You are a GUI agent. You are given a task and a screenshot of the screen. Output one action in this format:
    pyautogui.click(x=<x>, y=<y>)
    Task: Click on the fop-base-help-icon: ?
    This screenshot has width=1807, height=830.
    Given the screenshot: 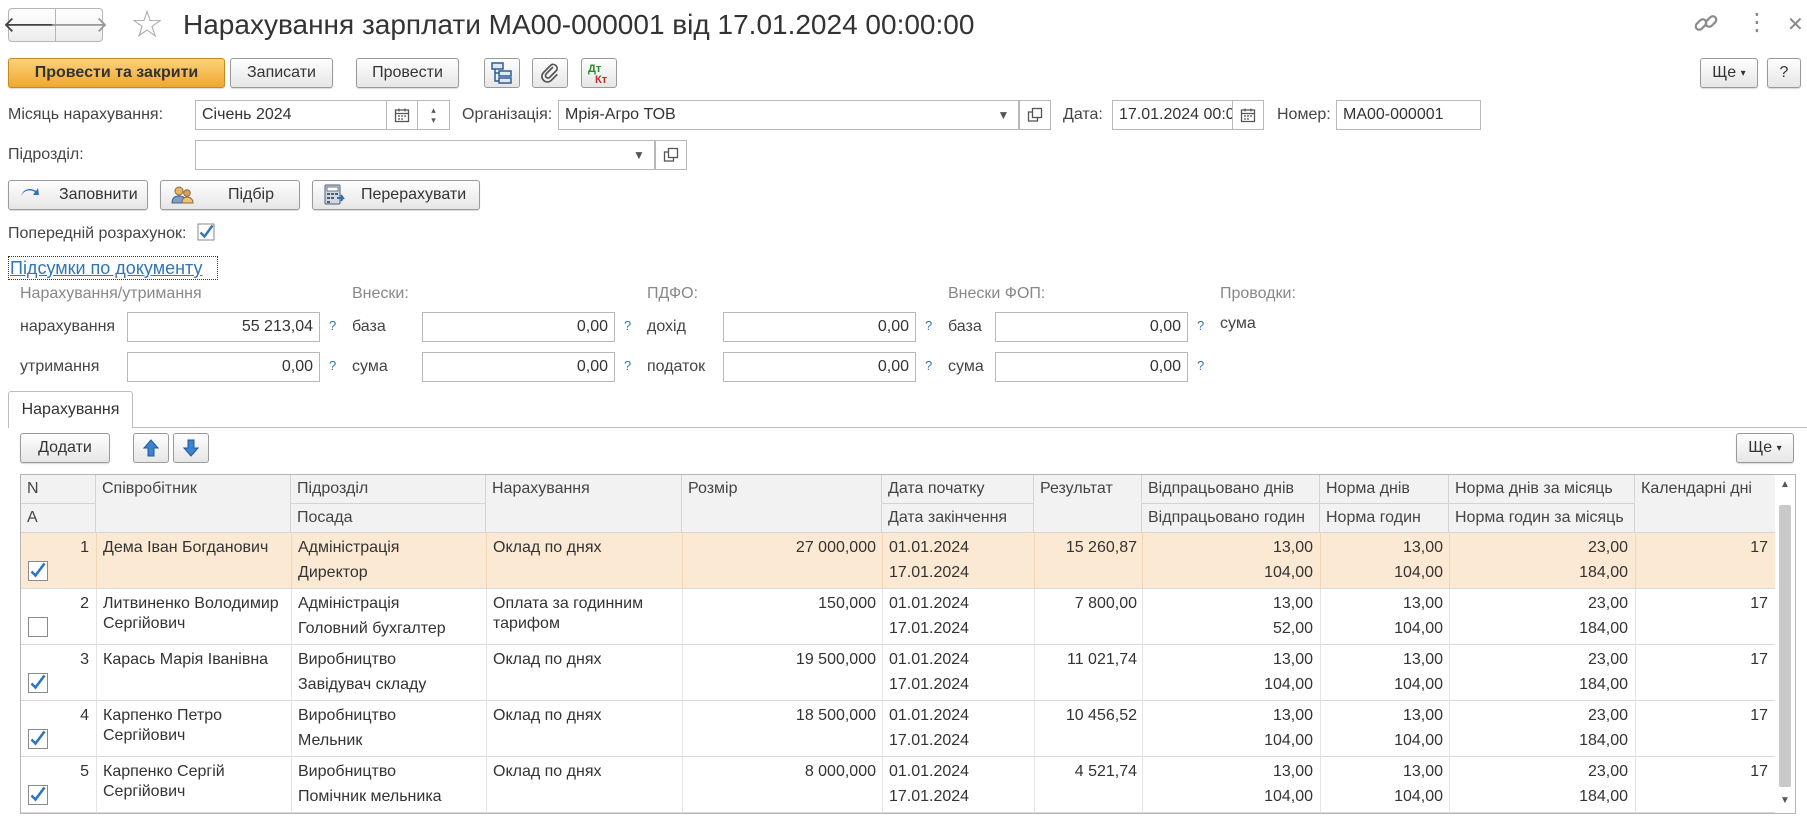 What is the action you would take?
    pyautogui.click(x=1200, y=325)
    